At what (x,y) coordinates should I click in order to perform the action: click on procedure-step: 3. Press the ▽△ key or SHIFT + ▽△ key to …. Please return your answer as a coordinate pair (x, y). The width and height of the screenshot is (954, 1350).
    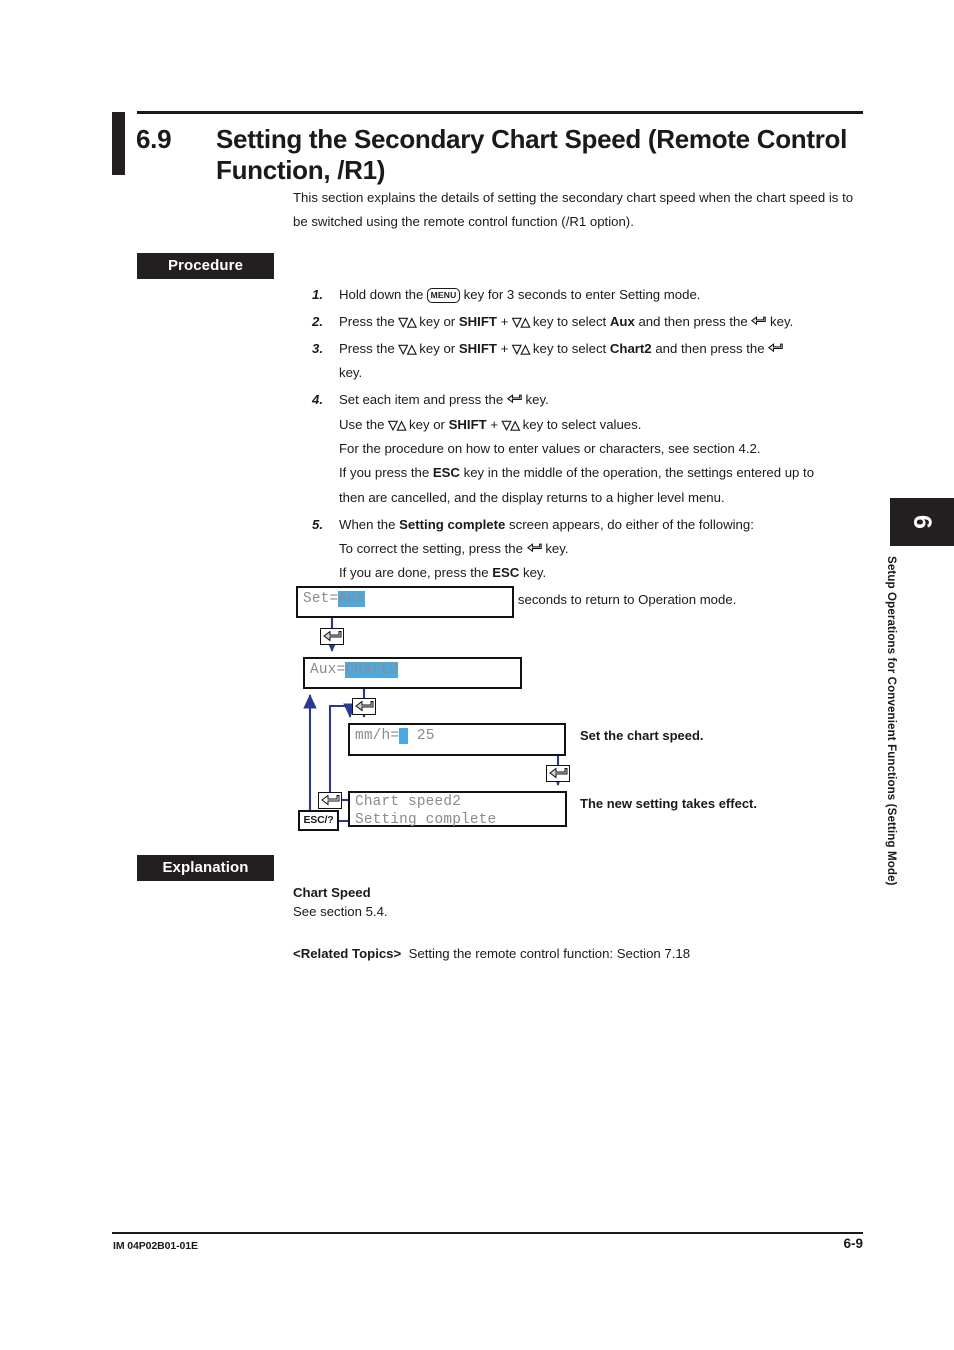
    Looking at the image, I should click on (589, 361).